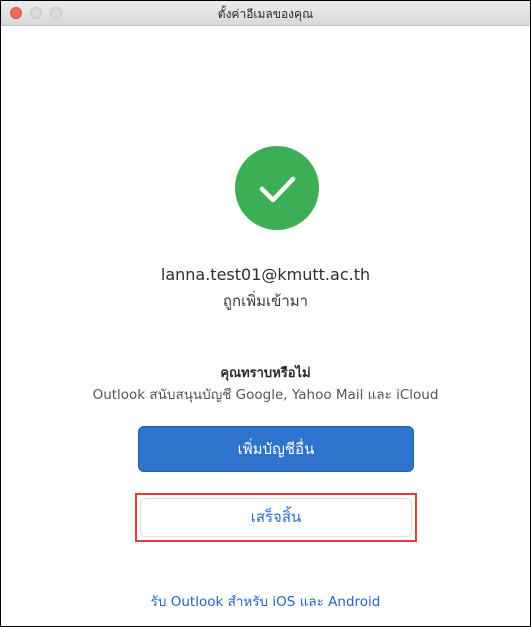  What do you see at coordinates (265, 274) in the screenshot?
I see `account-email: lanna.test01@kmutt.ac.th` at bounding box center [265, 274].